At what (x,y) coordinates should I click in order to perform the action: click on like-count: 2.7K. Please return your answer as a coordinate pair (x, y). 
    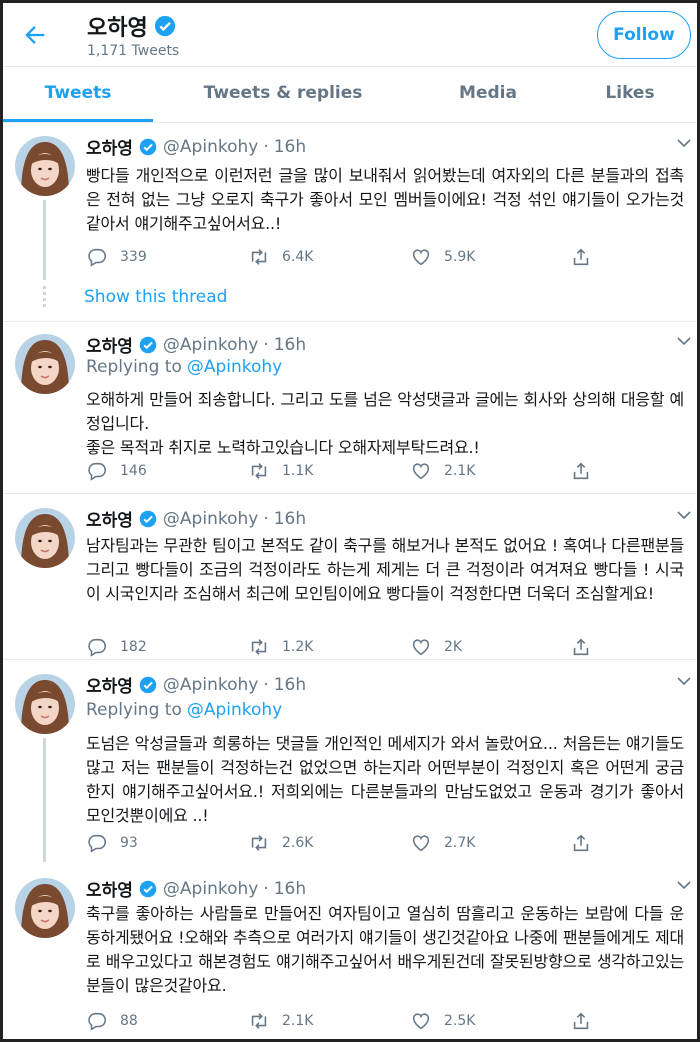
    Looking at the image, I should click on (460, 843).